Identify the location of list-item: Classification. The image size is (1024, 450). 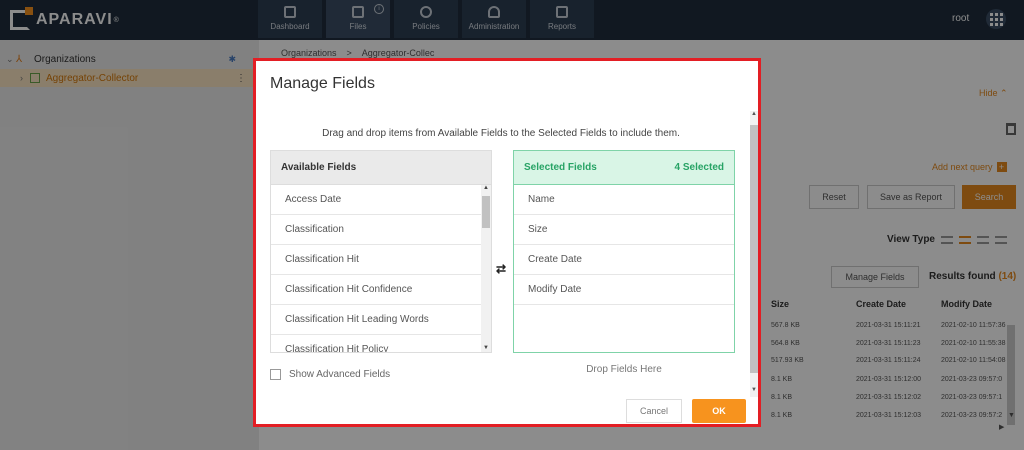
(381, 230).